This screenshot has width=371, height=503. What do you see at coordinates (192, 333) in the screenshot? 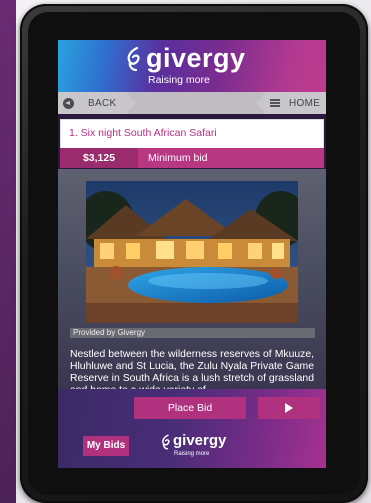
I see `photo-caption: Provided by Givergy` at bounding box center [192, 333].